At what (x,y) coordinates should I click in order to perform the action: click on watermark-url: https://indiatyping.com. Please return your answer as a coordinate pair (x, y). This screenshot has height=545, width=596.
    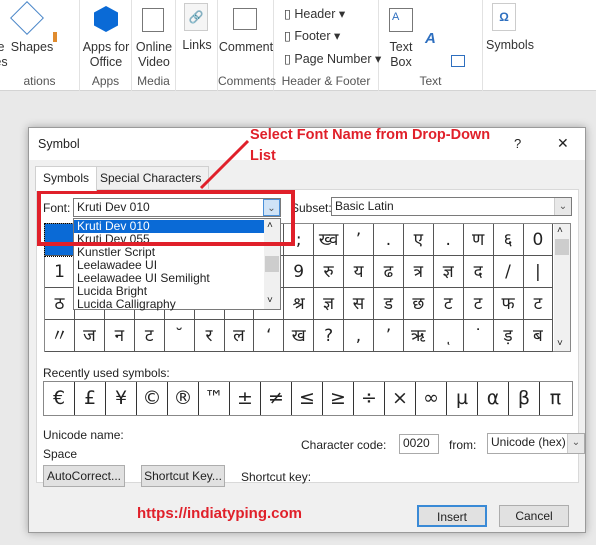
    Looking at the image, I should click on (219, 513).